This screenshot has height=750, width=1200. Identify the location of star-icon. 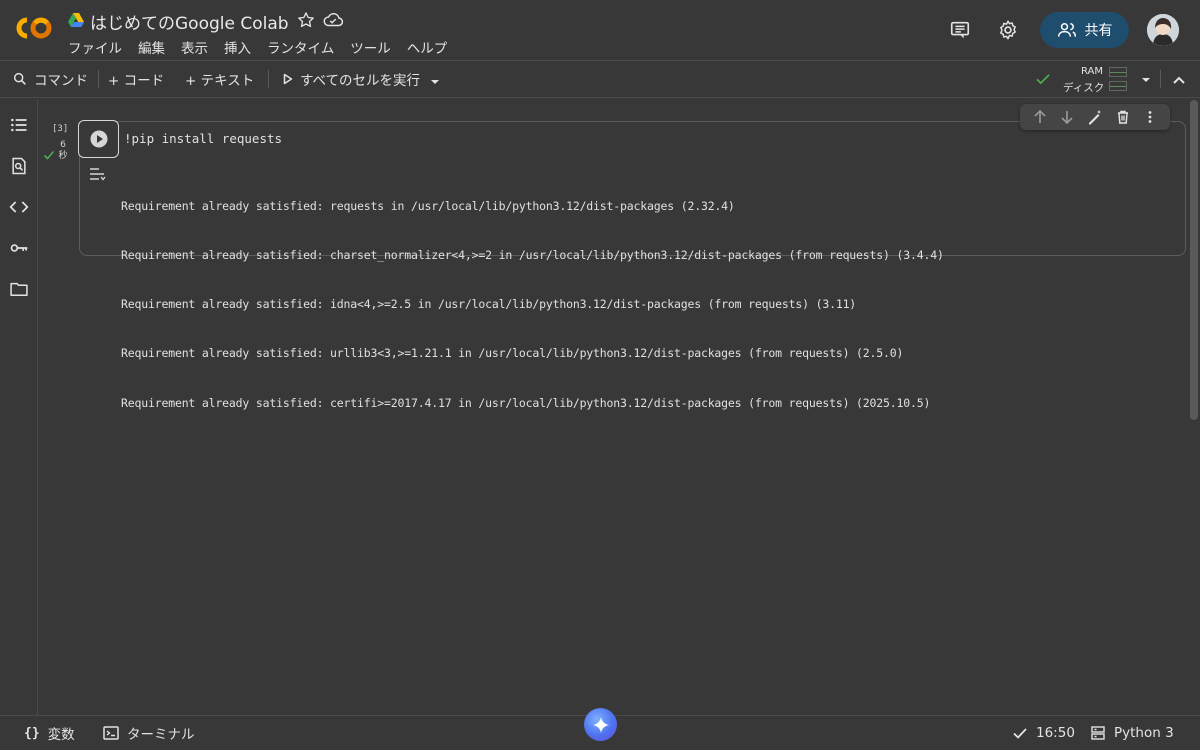
(306, 20).